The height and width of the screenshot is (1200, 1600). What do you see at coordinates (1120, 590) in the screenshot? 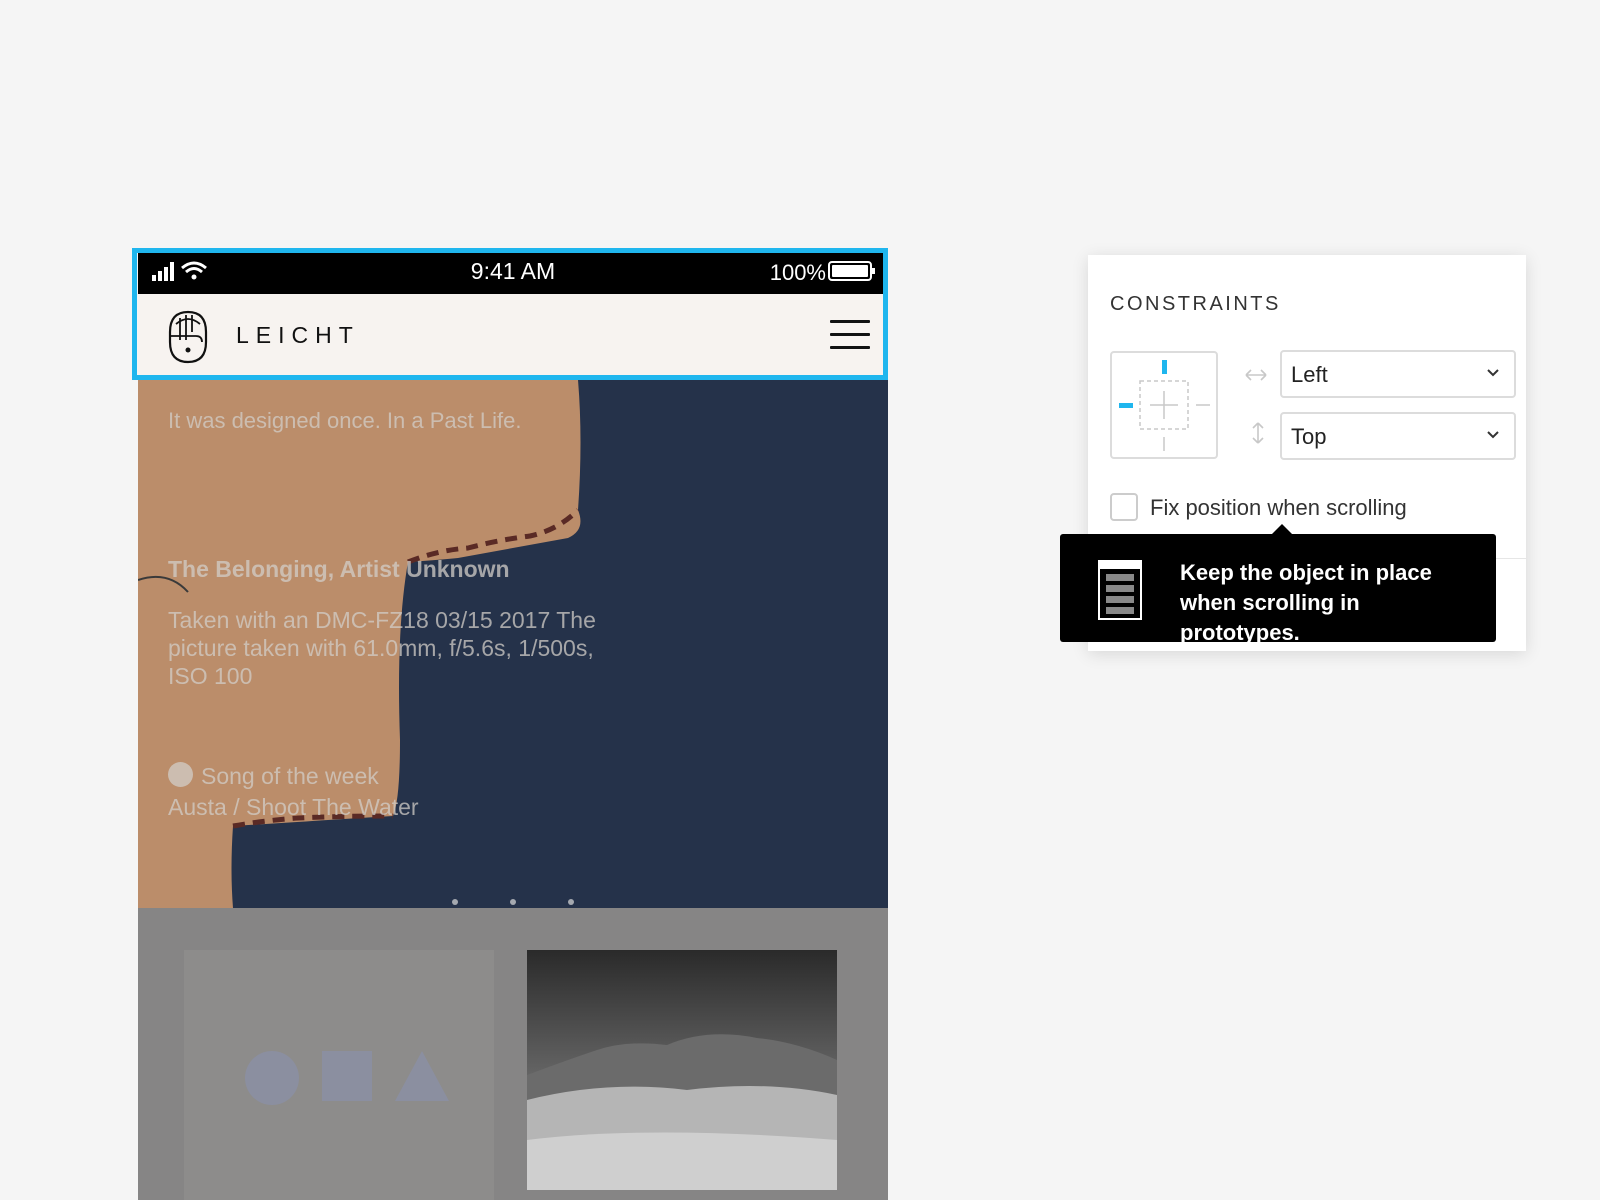
I see `fixed-scroll-icon` at bounding box center [1120, 590].